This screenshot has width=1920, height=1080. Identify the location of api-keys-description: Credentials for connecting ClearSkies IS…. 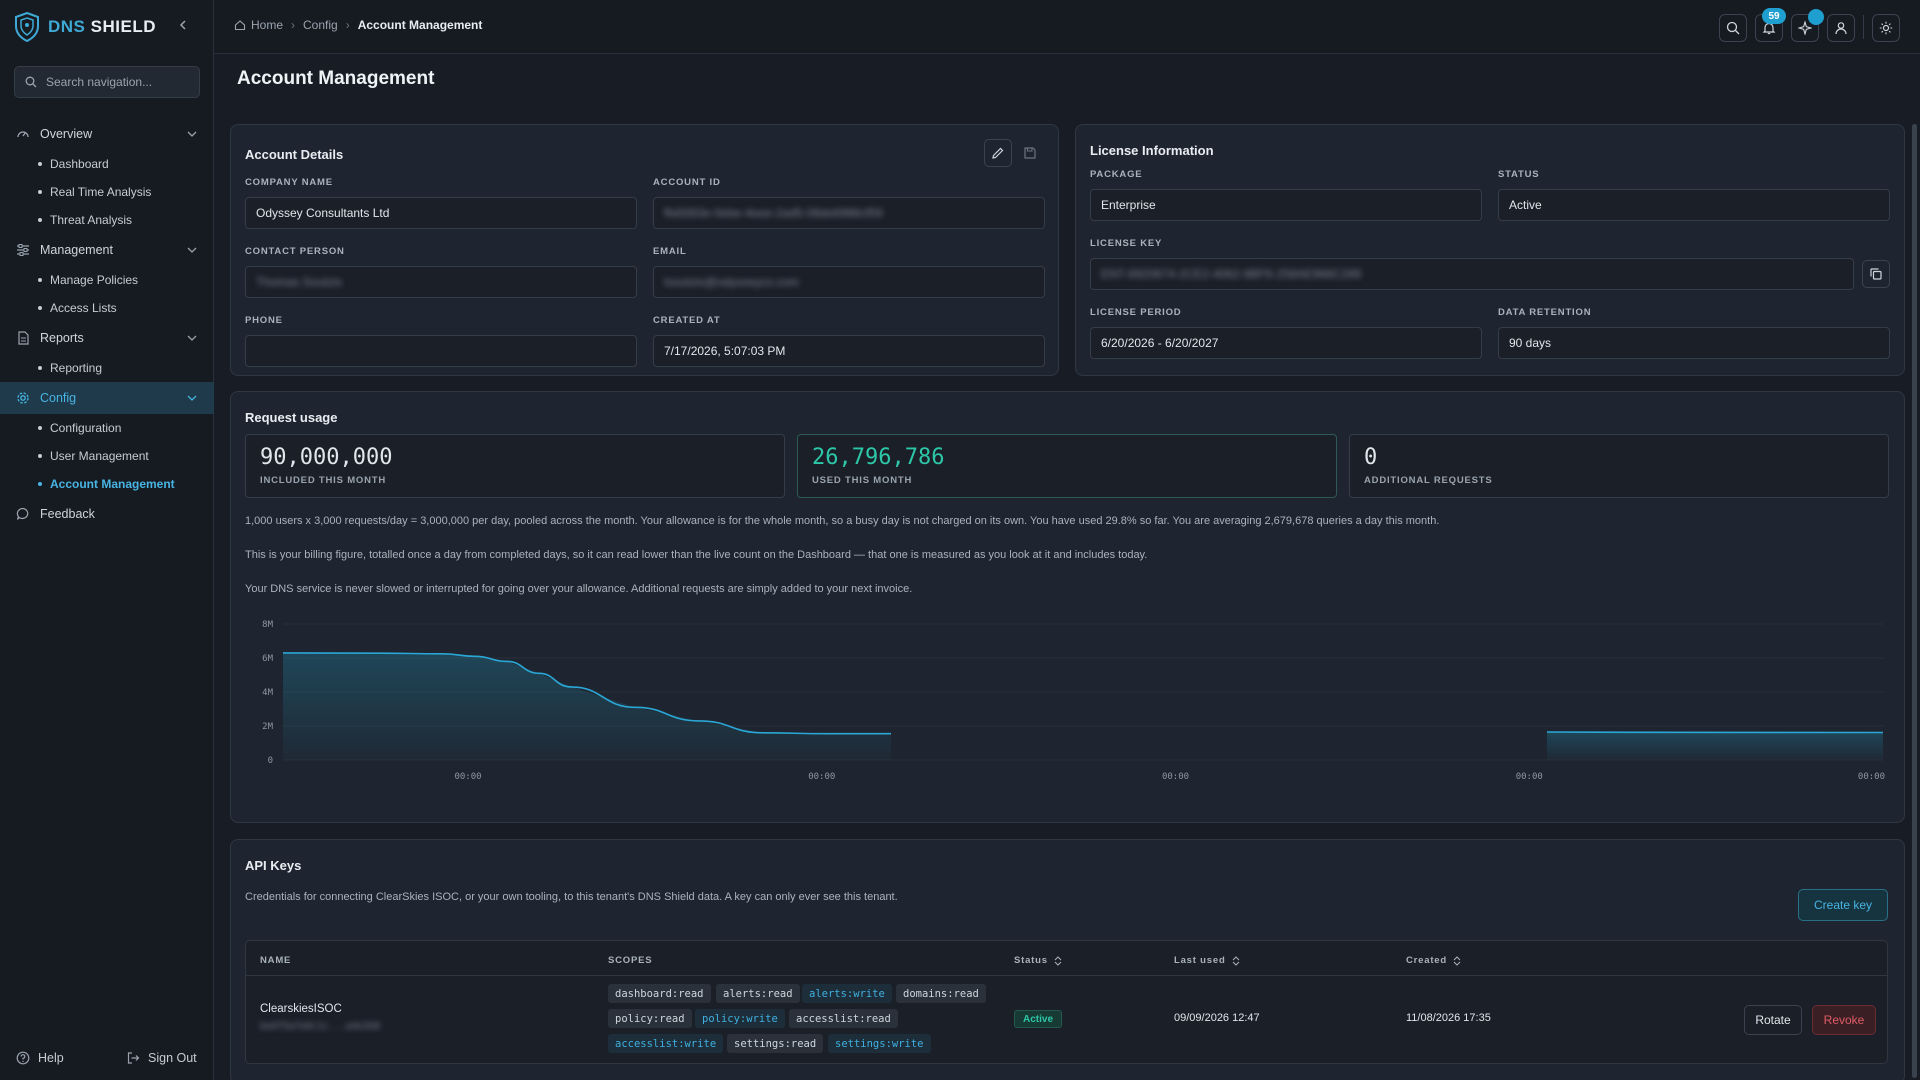
(571, 897).